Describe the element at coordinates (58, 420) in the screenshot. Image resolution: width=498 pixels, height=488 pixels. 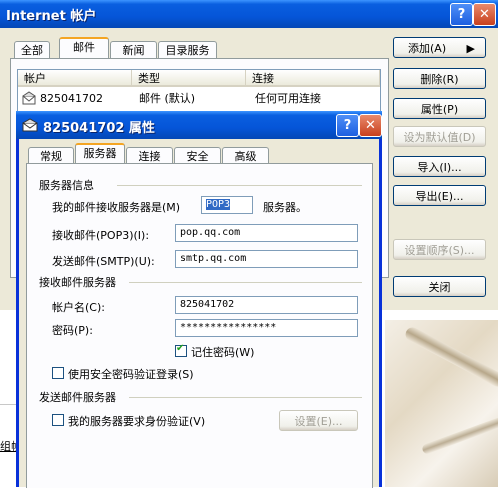
I see `smtp-auth-checkbox` at that location.